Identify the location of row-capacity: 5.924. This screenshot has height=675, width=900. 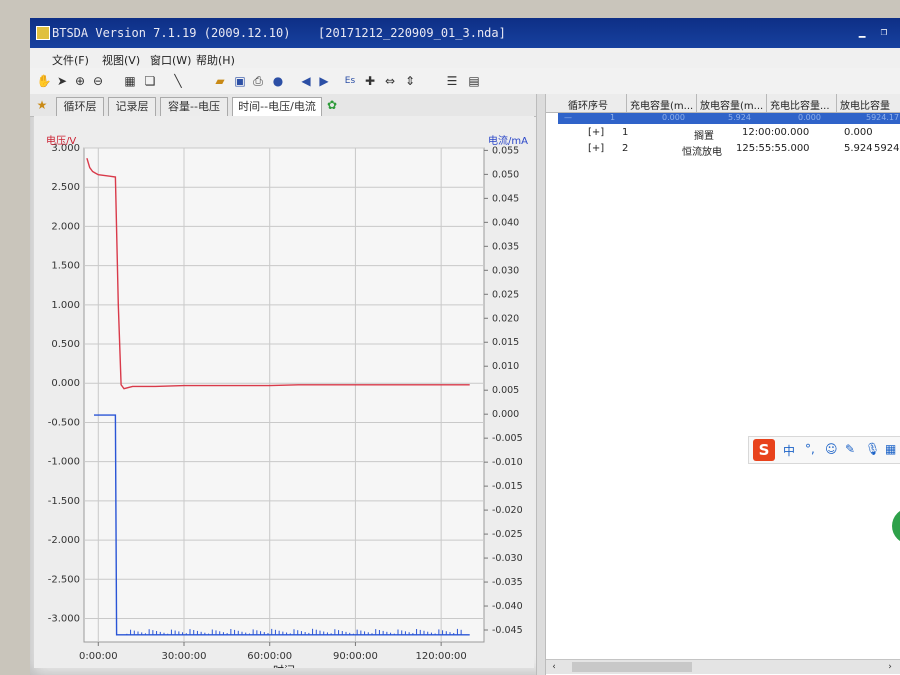
(858, 148).